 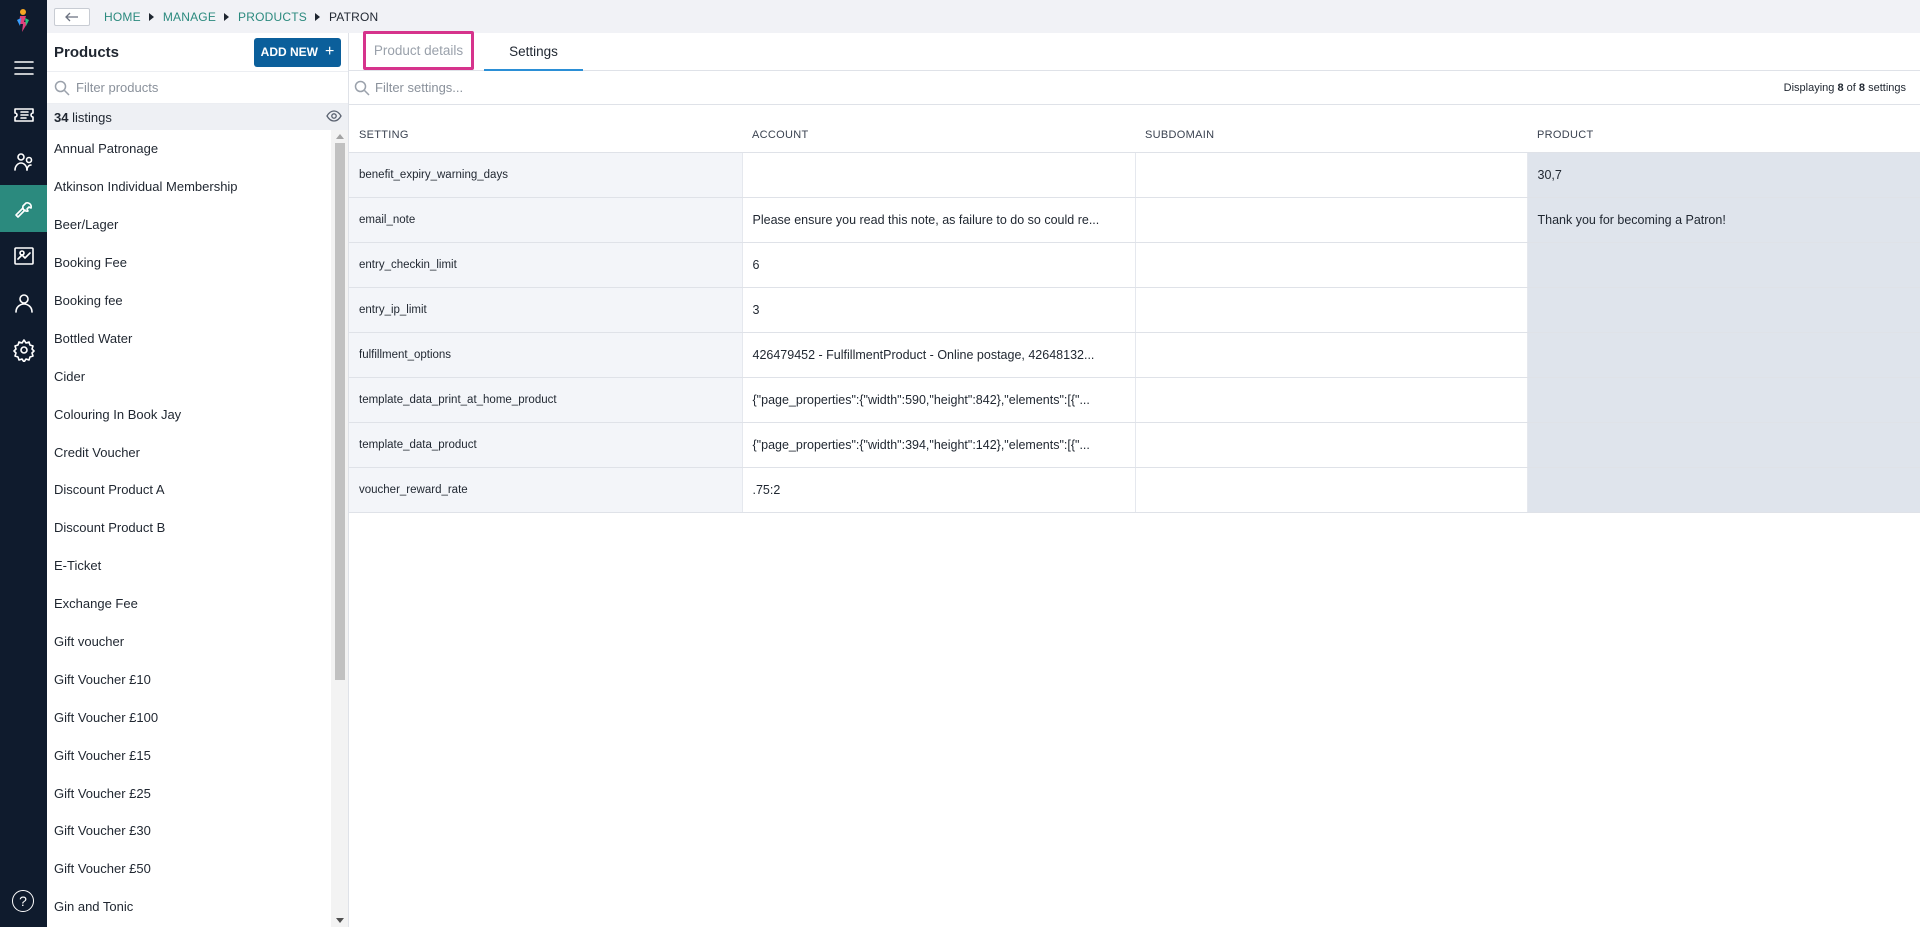 I want to click on product-list-item: Booking fee, so click(x=189, y=301).